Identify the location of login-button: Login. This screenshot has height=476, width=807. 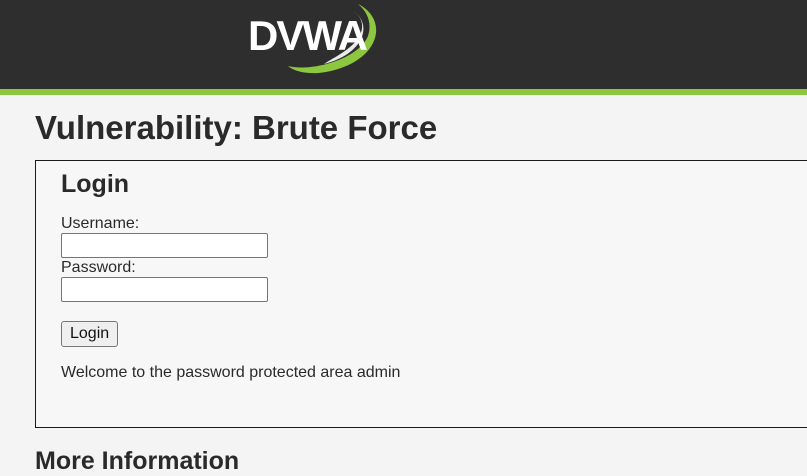
(90, 334).